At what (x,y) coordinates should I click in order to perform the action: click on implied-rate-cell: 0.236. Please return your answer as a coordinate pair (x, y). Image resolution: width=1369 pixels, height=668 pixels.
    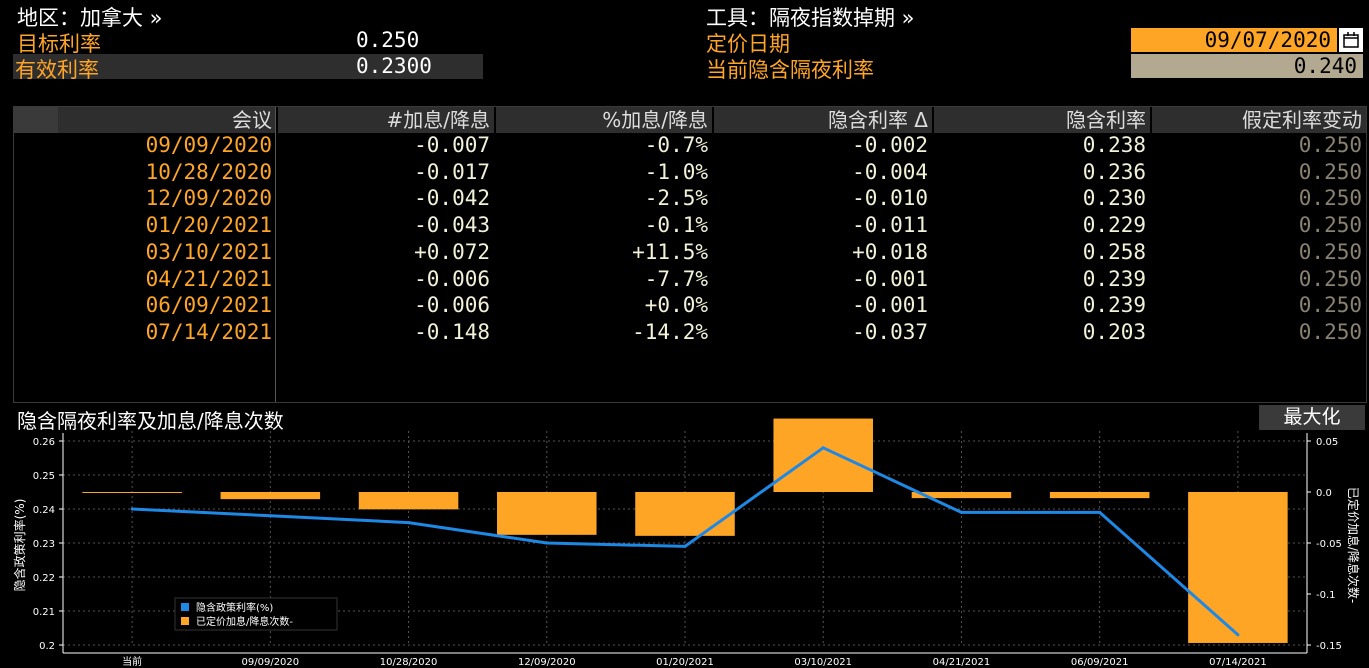
    Looking at the image, I should click on (1114, 171).